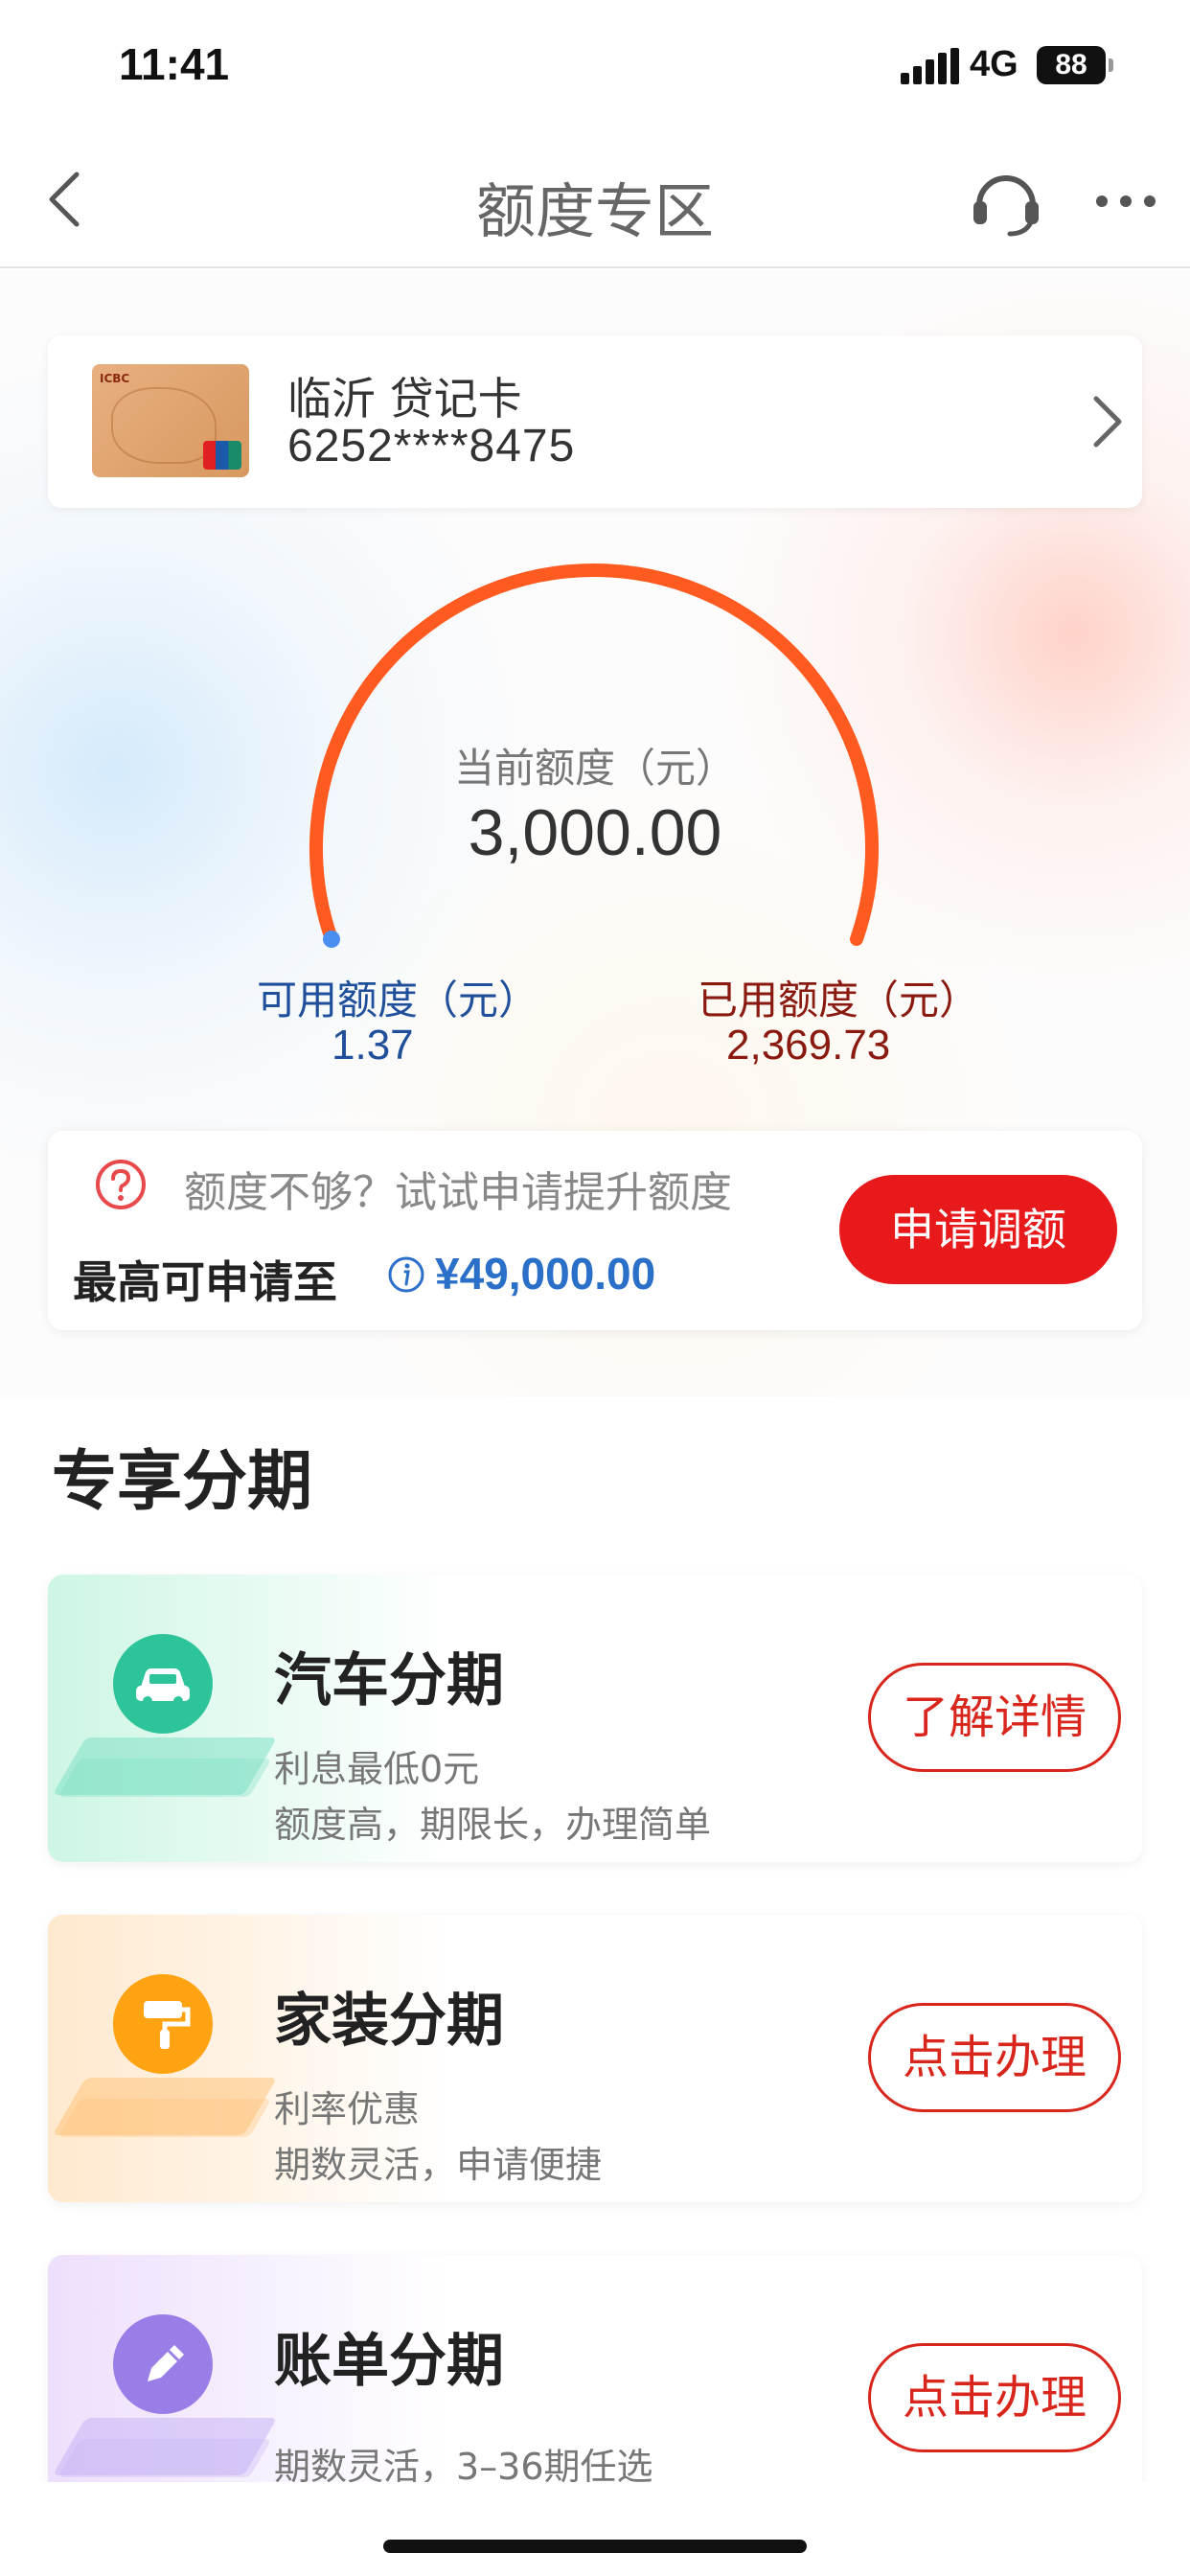 The image size is (1190, 2576). Describe the element at coordinates (432, 446) in the screenshot. I see `card-number: 6252****8475` at that location.